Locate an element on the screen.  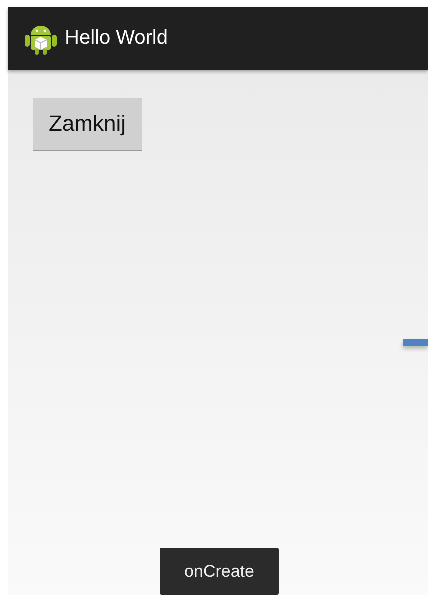
app-title: Hello World is located at coordinates (116, 38).